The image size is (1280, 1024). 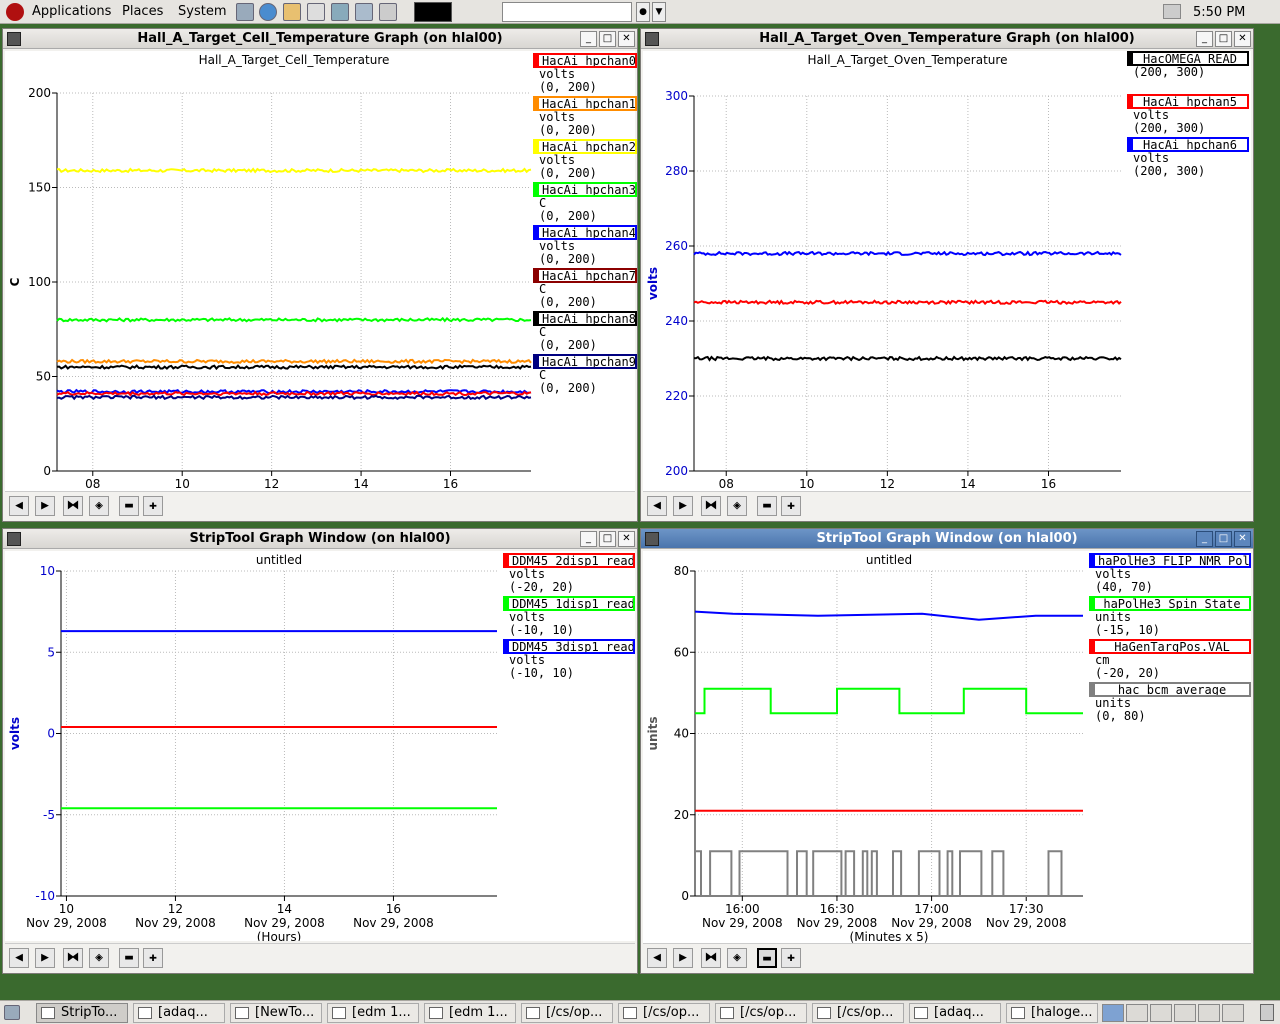 What do you see at coordinates (585, 103) in the screenshot?
I see `legend-name: HacAi_hpchan1` at bounding box center [585, 103].